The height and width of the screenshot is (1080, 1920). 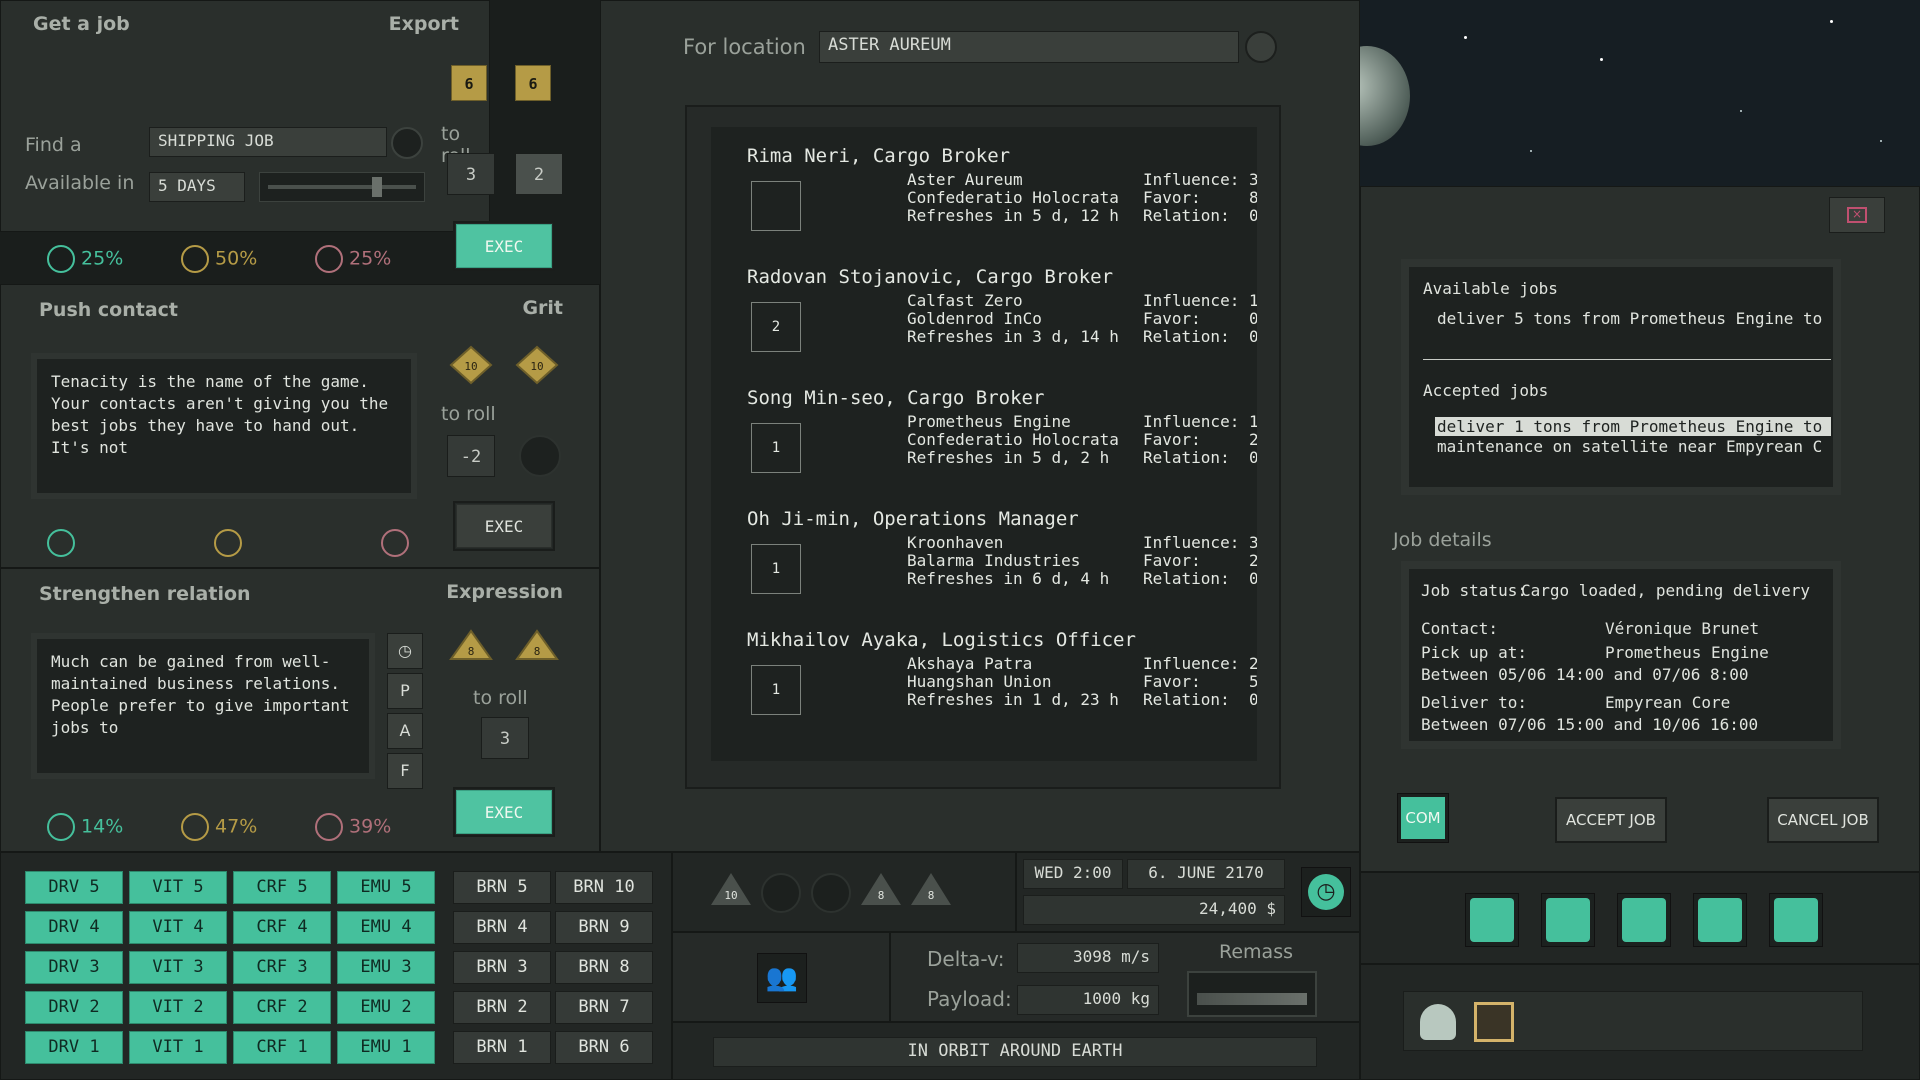 I want to click on radar-tab, so click(x=1720, y=920).